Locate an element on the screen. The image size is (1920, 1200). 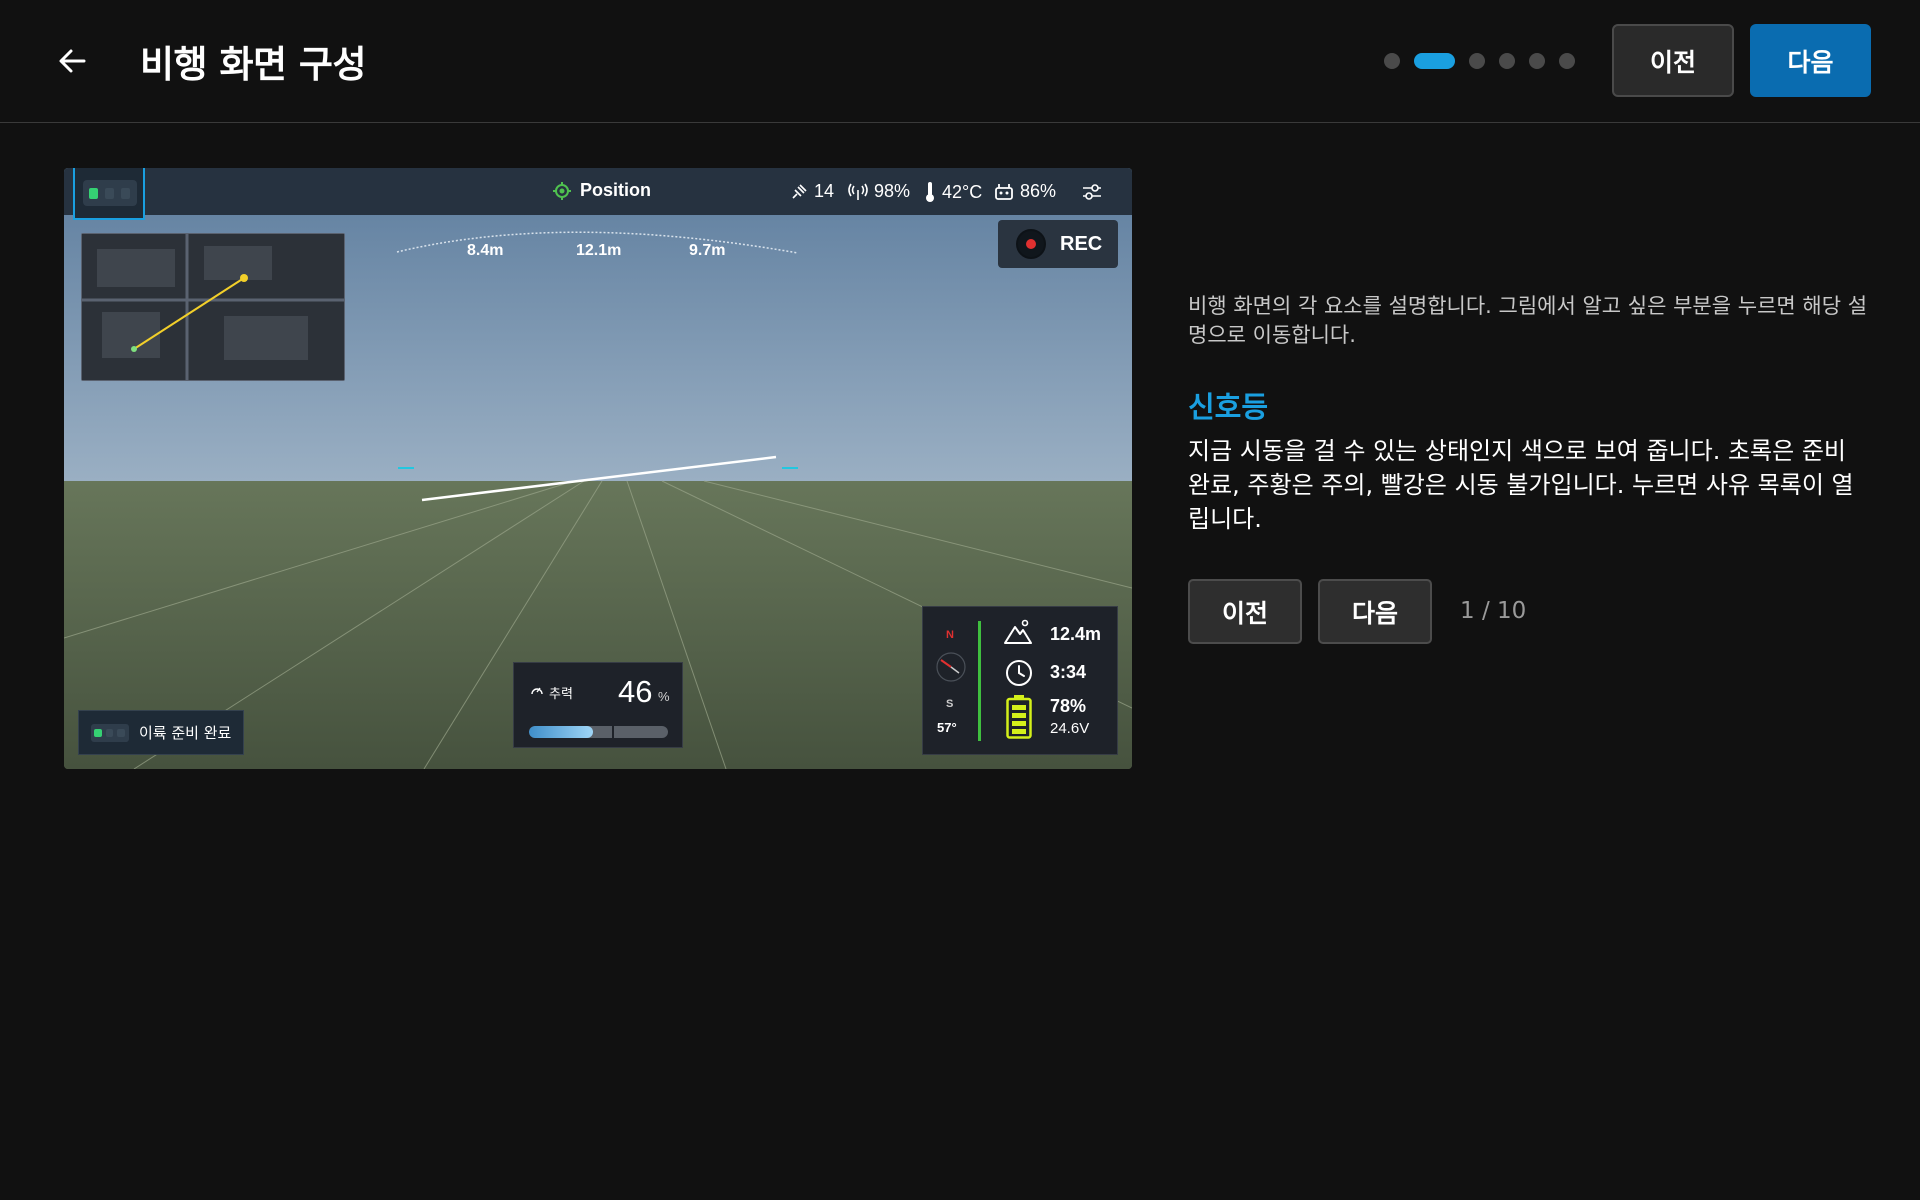
obstacle-distance-center: 12.1m is located at coordinates (599, 250).